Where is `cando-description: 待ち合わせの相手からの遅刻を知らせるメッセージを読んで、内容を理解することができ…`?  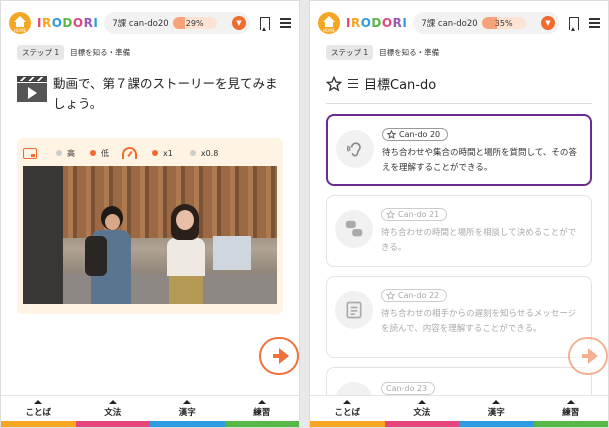 cando-description: 待ち合わせの相手からの遅刻を知らせるメッセージを読んで、内容を理解することができ… is located at coordinates (479, 321).